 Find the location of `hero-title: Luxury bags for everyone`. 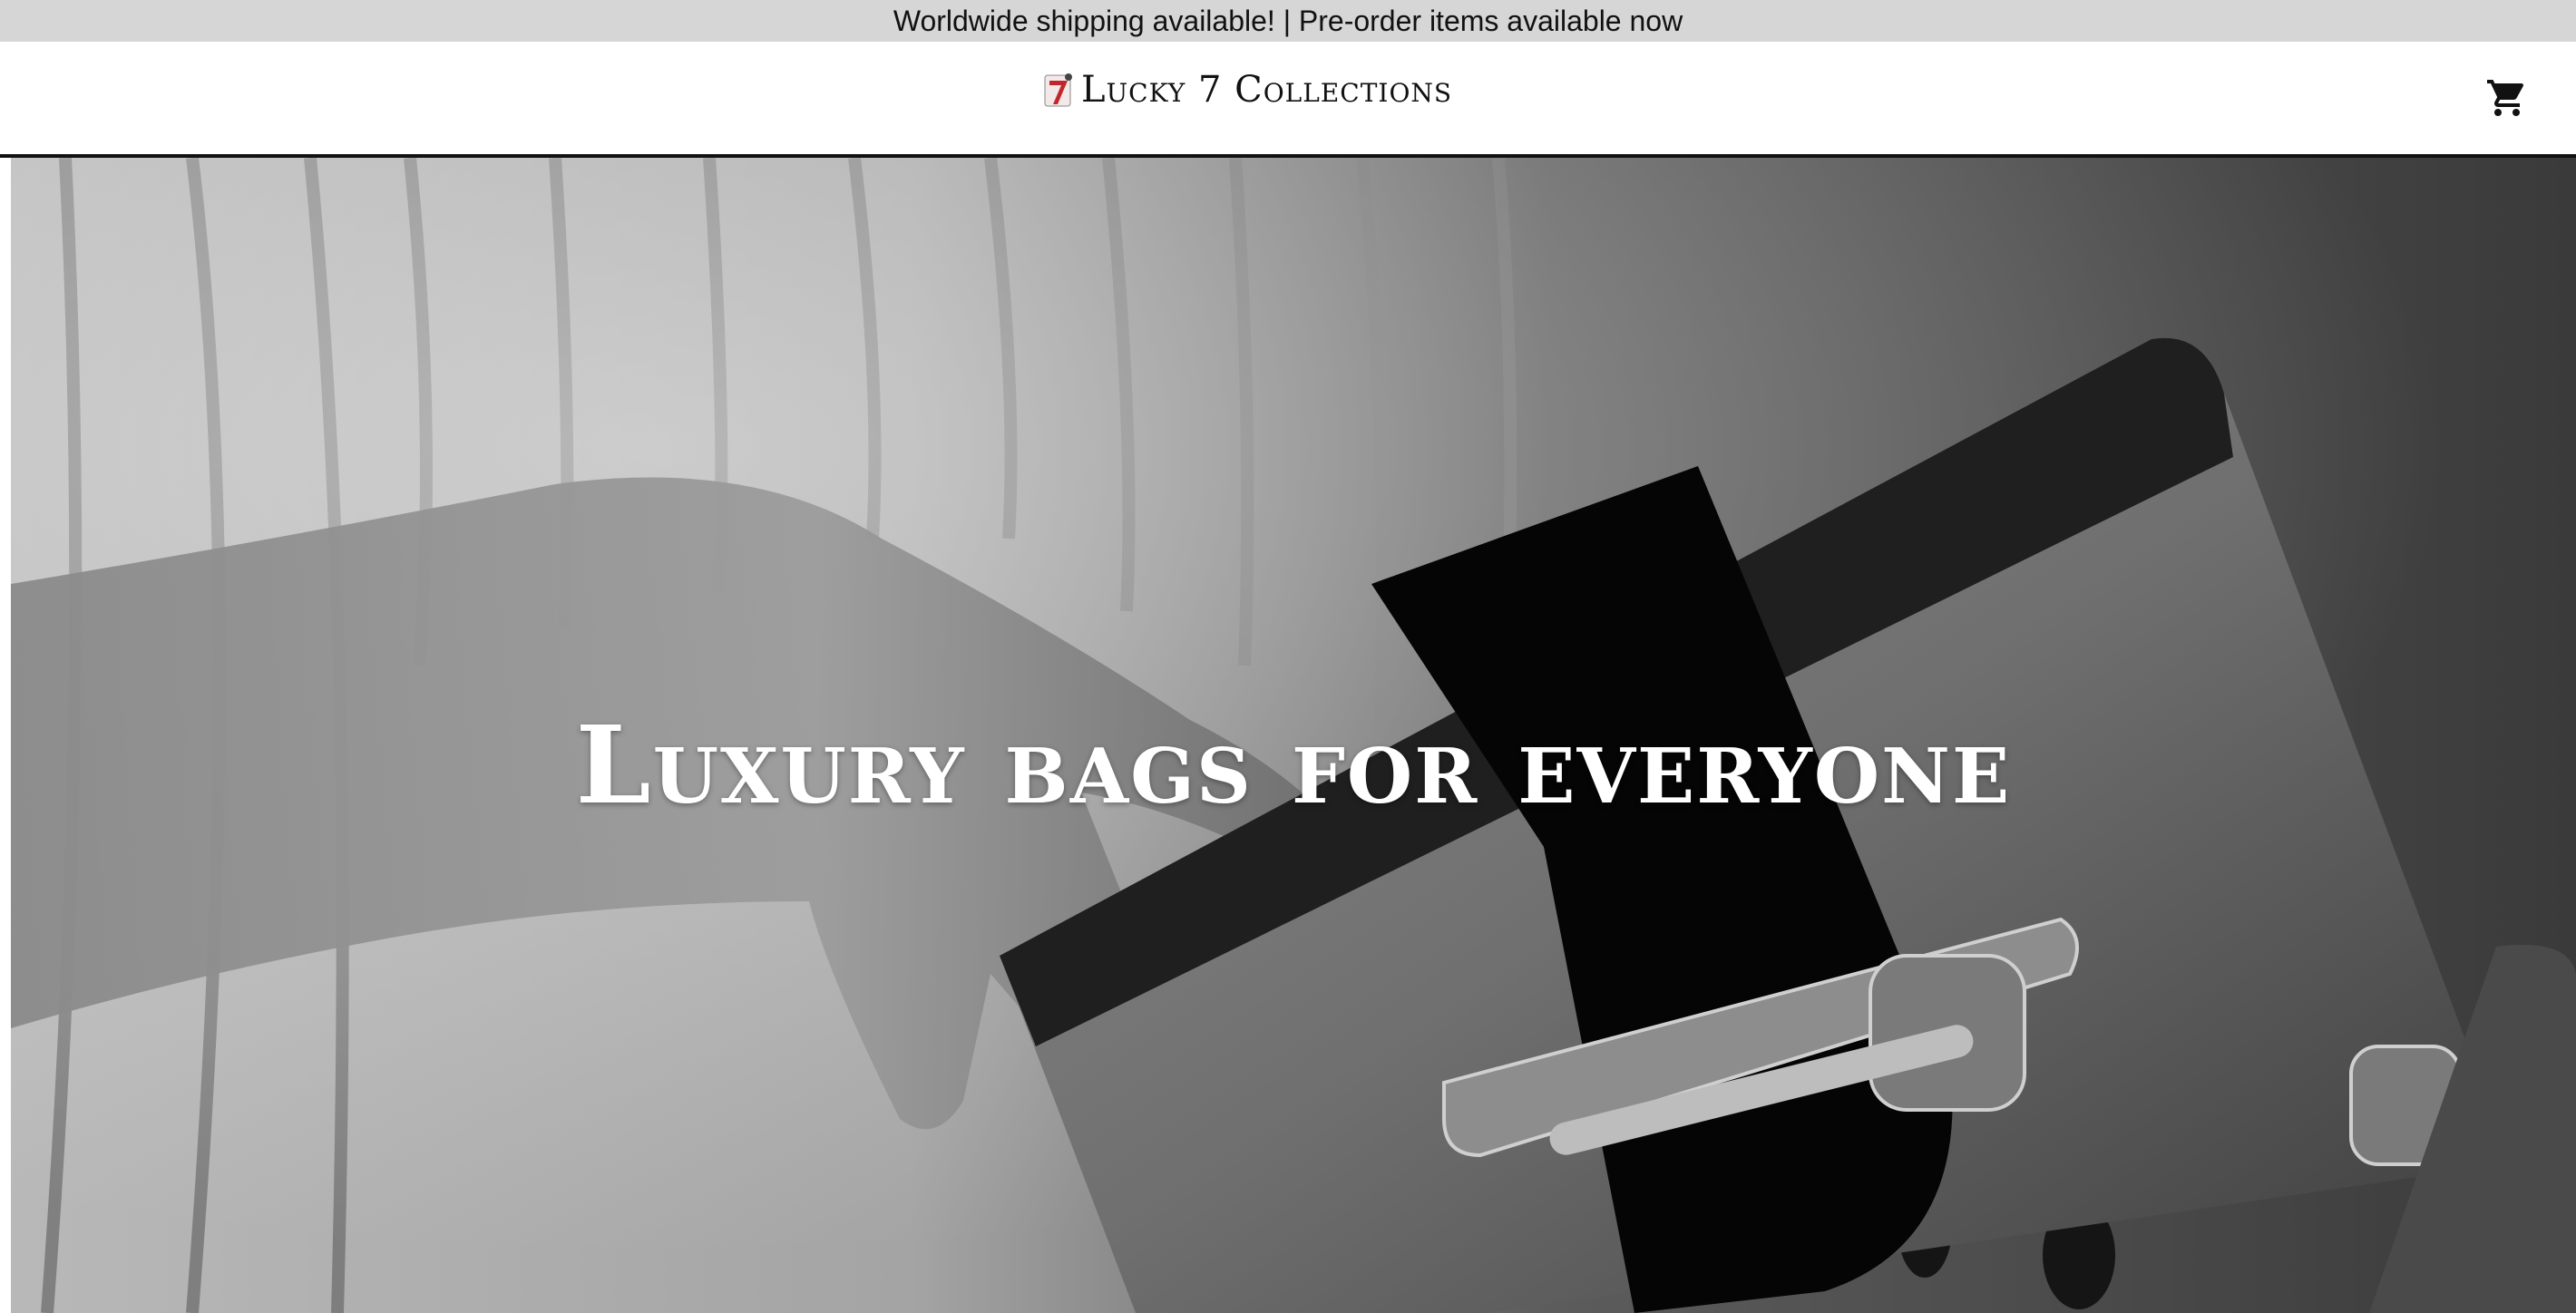

hero-title: Luxury bags for everyone is located at coordinates (1293, 765).